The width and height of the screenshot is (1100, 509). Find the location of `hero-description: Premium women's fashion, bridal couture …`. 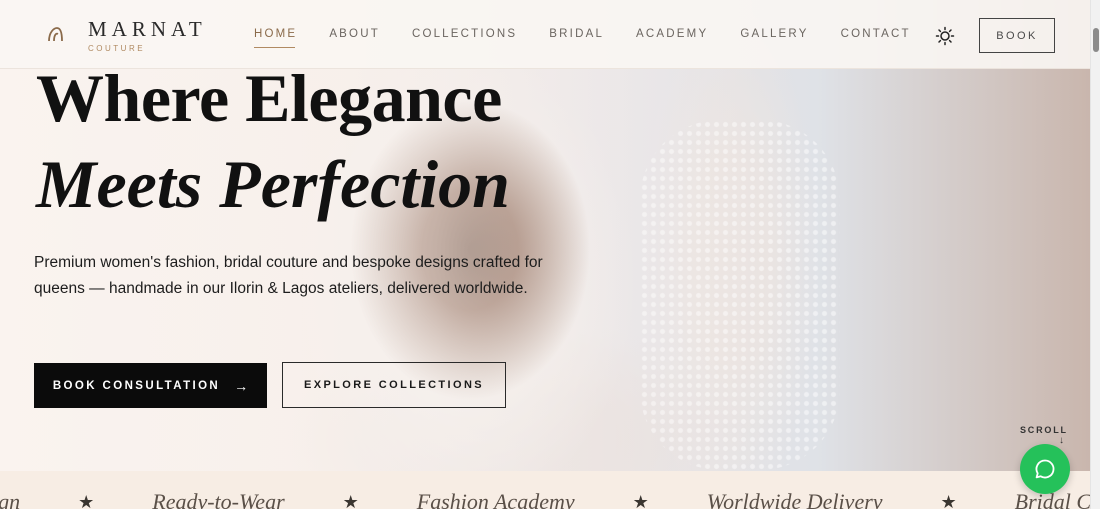

hero-description: Premium women's fashion, bridal couture … is located at coordinates (288, 275).